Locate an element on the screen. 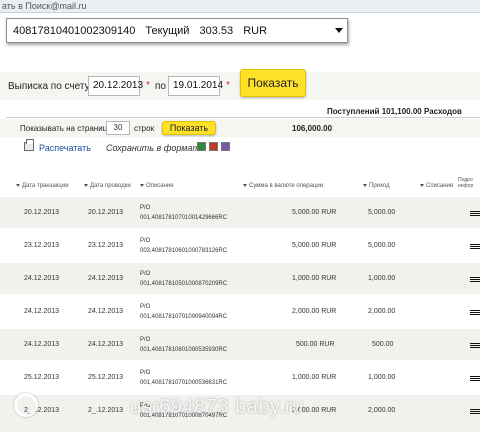 Image resolution: width=480 pixels, height=432 pixels. summary-incoming: Поступлений 101,100.00 is located at coordinates (374, 111).